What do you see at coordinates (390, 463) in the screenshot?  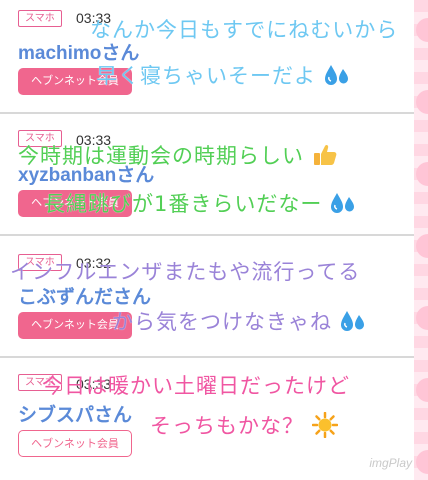 I see `watermark: imgPlay` at bounding box center [390, 463].